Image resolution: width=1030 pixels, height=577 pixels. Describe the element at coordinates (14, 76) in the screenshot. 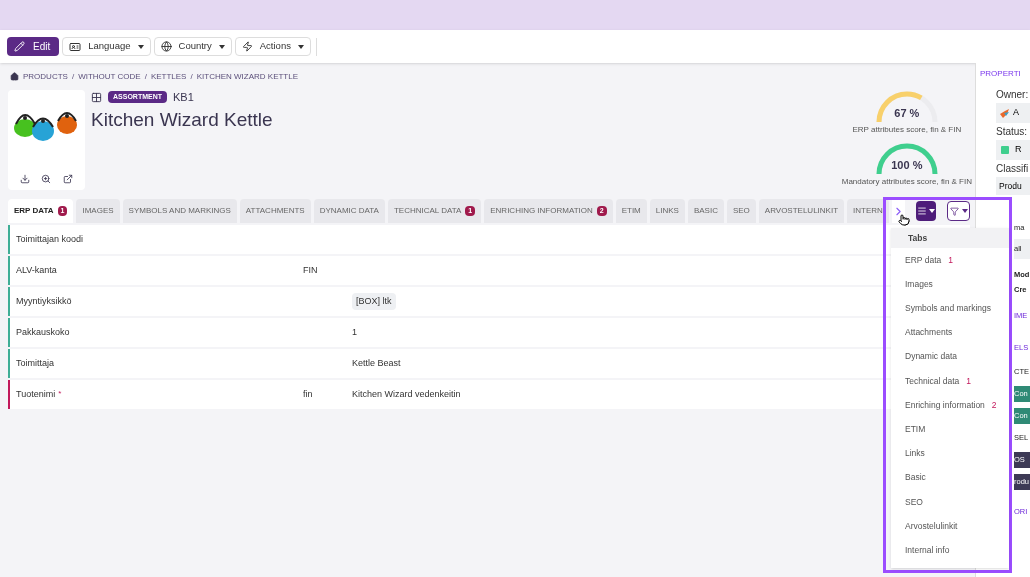

I see `home-icon` at that location.